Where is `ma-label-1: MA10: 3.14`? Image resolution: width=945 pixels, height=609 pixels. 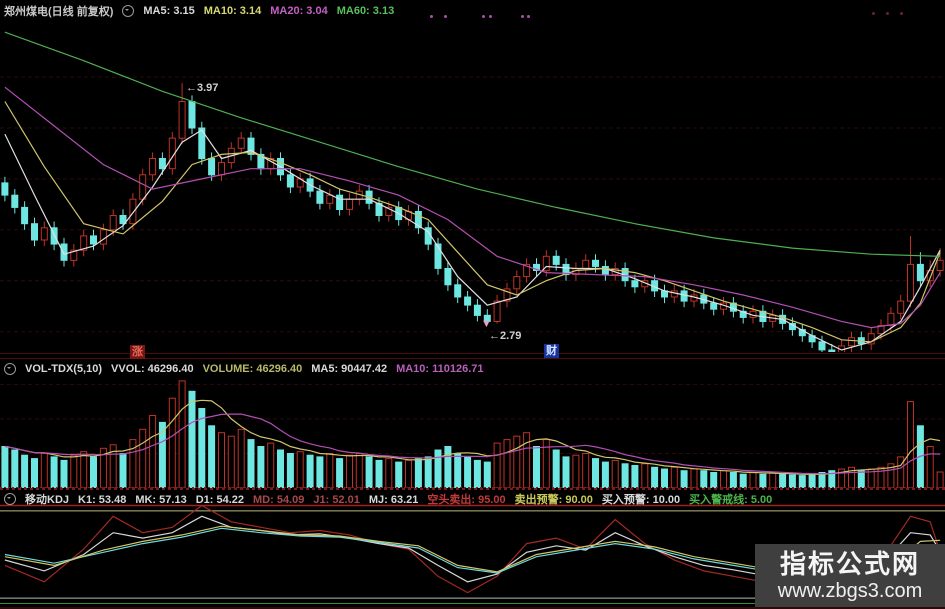
ma-label-1: MA10: 3.14 is located at coordinates (232, 10).